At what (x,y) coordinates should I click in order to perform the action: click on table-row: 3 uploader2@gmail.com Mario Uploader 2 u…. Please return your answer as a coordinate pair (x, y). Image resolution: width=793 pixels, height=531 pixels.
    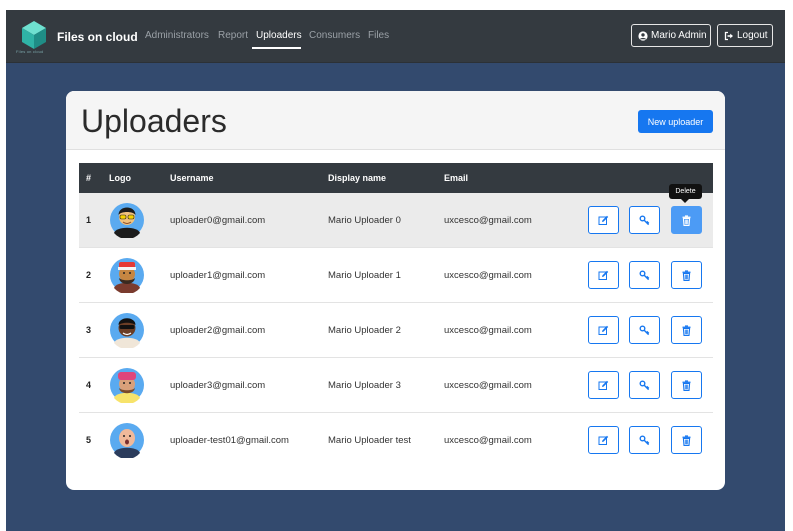
    Looking at the image, I should click on (396, 330).